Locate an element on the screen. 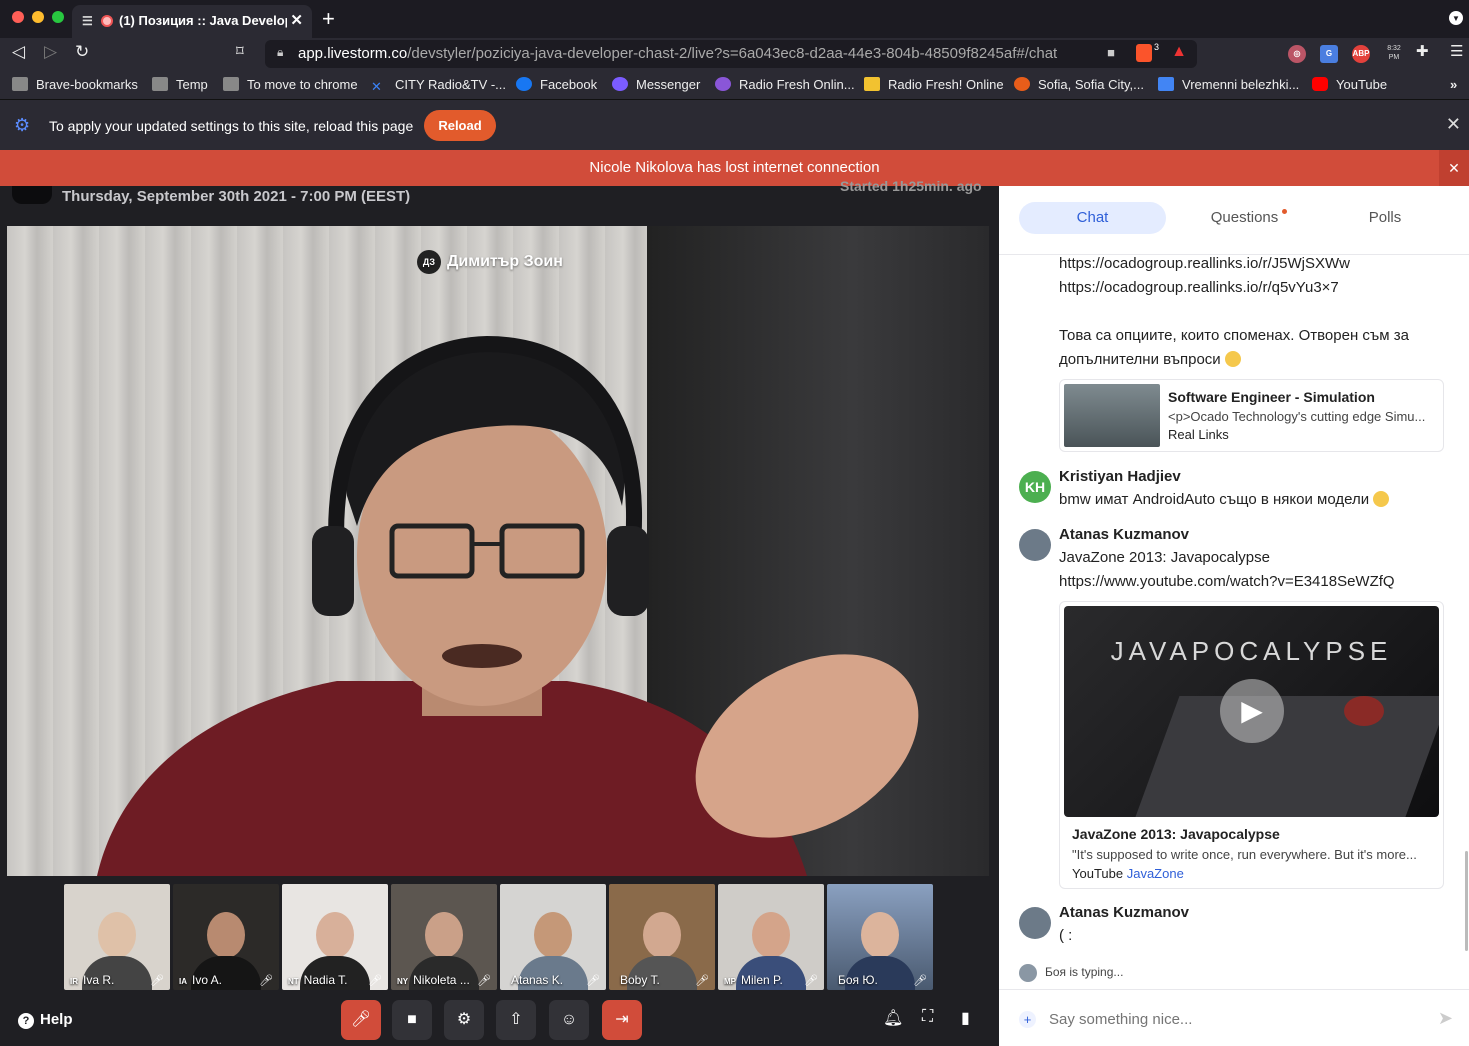  bookmark-item: YouTube is located at coordinates (1349, 84).